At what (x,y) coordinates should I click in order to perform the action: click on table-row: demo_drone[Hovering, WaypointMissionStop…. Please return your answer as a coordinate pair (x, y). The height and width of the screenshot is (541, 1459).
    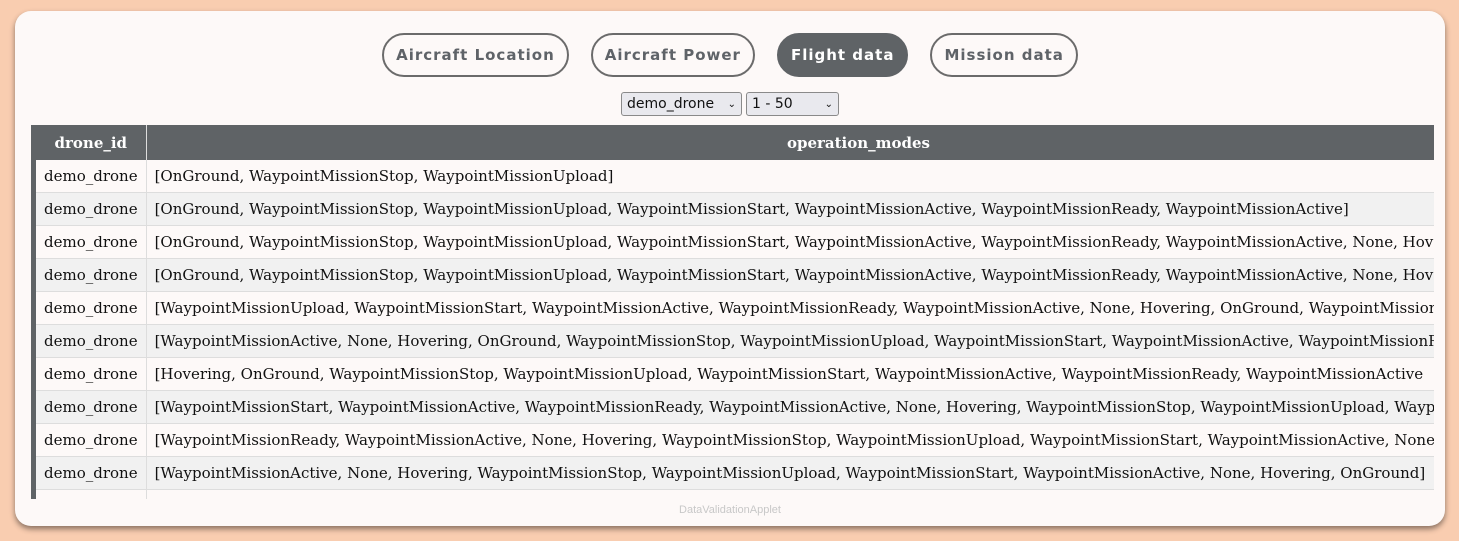
    Looking at the image, I should click on (735, 494).